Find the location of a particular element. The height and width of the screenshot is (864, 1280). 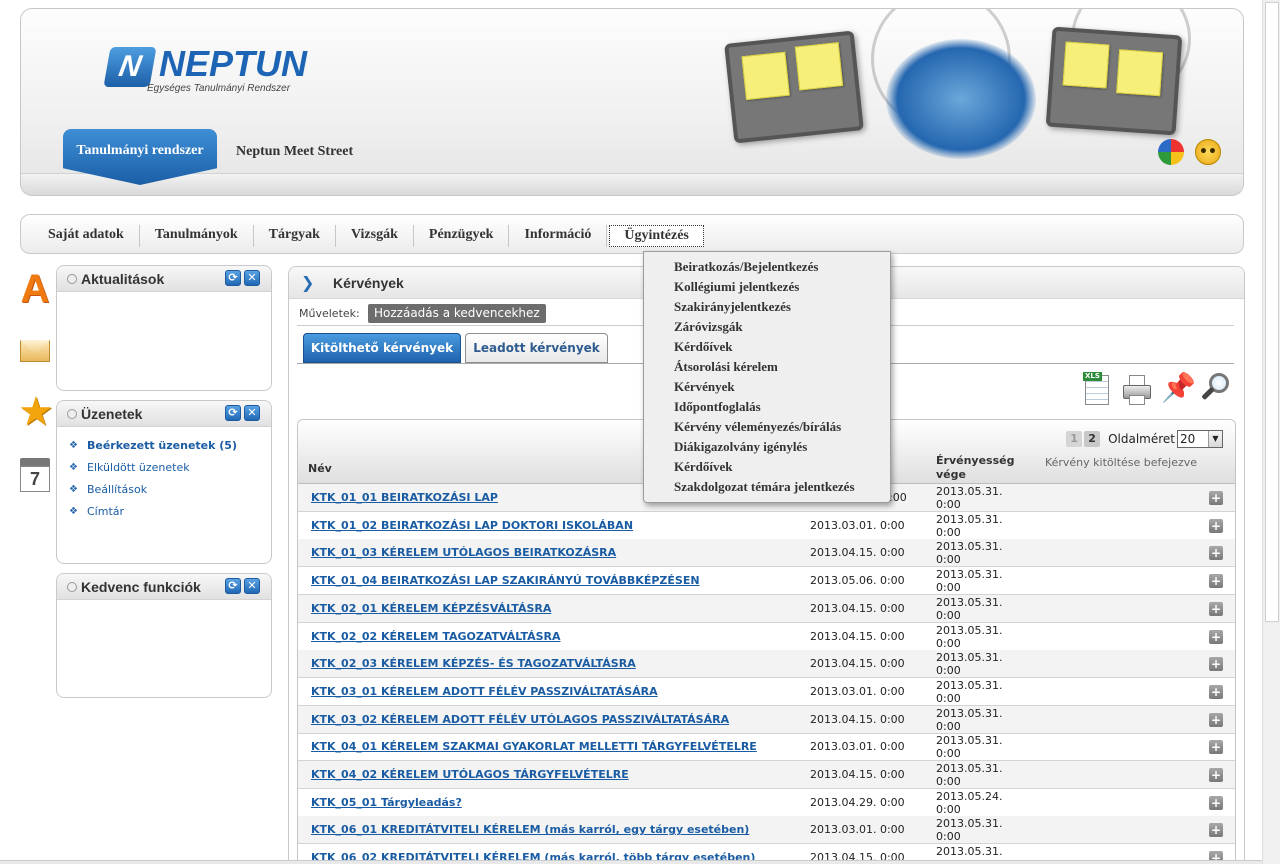

operations-label: Műveletek: is located at coordinates (329, 313).